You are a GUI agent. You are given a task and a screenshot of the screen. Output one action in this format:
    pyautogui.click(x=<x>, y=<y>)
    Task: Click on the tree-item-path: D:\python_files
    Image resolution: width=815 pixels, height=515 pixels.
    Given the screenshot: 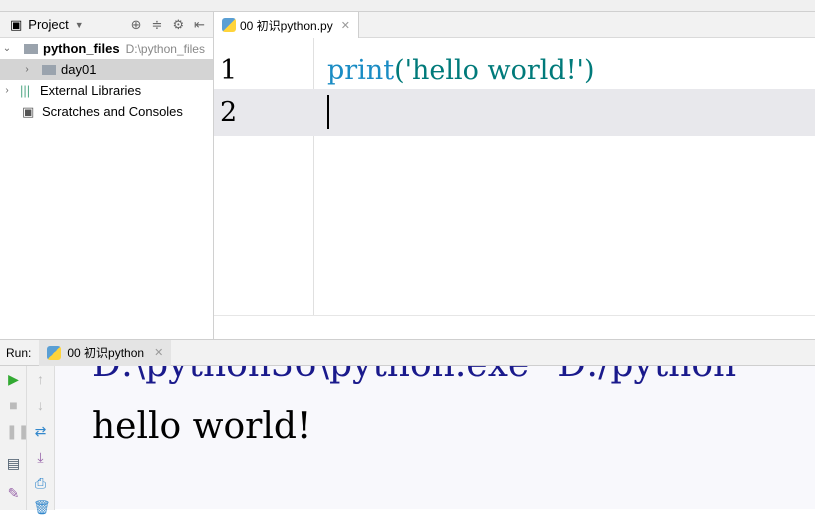 What is the action you would take?
    pyautogui.click(x=165, y=48)
    